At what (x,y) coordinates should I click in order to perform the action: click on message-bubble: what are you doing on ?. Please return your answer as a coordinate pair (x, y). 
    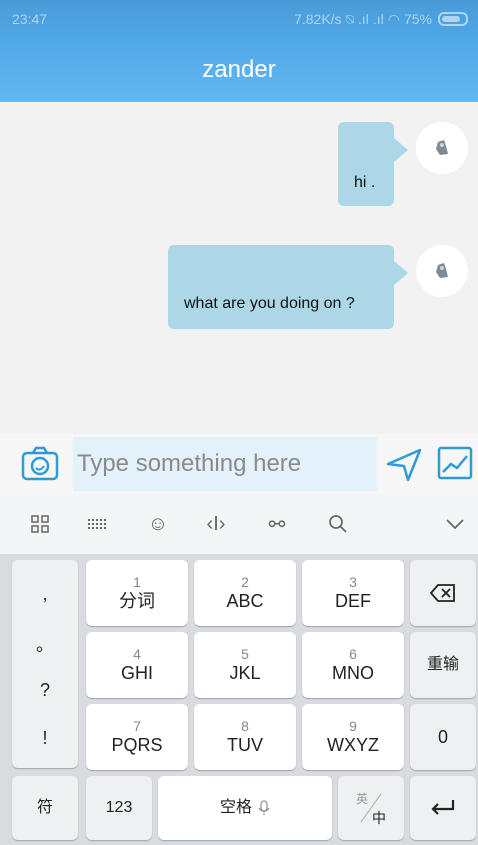
    Looking at the image, I should click on (288, 287).